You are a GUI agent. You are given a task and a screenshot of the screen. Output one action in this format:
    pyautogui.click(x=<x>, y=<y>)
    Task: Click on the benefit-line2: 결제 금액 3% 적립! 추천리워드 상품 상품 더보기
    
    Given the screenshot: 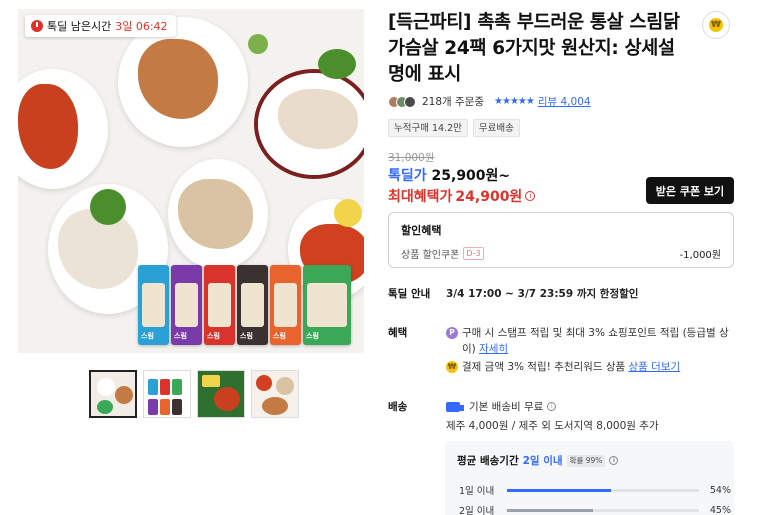 What is the action you would take?
    pyautogui.click(x=571, y=367)
    